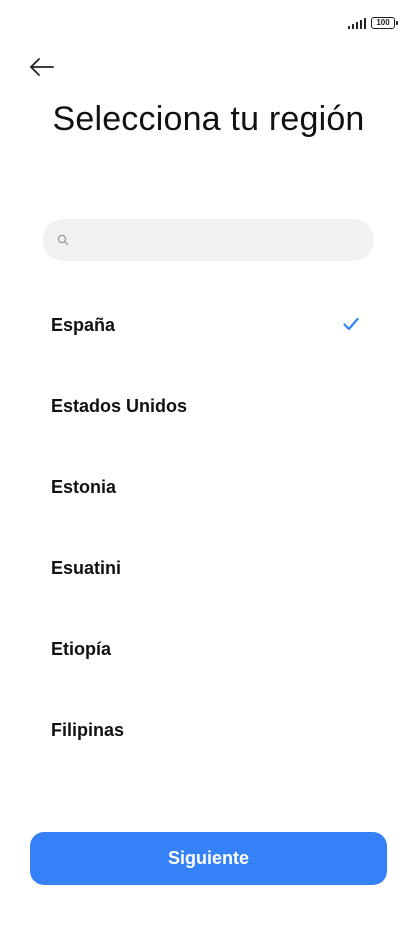 This screenshot has width=417, height=928. What do you see at coordinates (208, 730) in the screenshot?
I see `region-item-filipinas: Filipinas` at bounding box center [208, 730].